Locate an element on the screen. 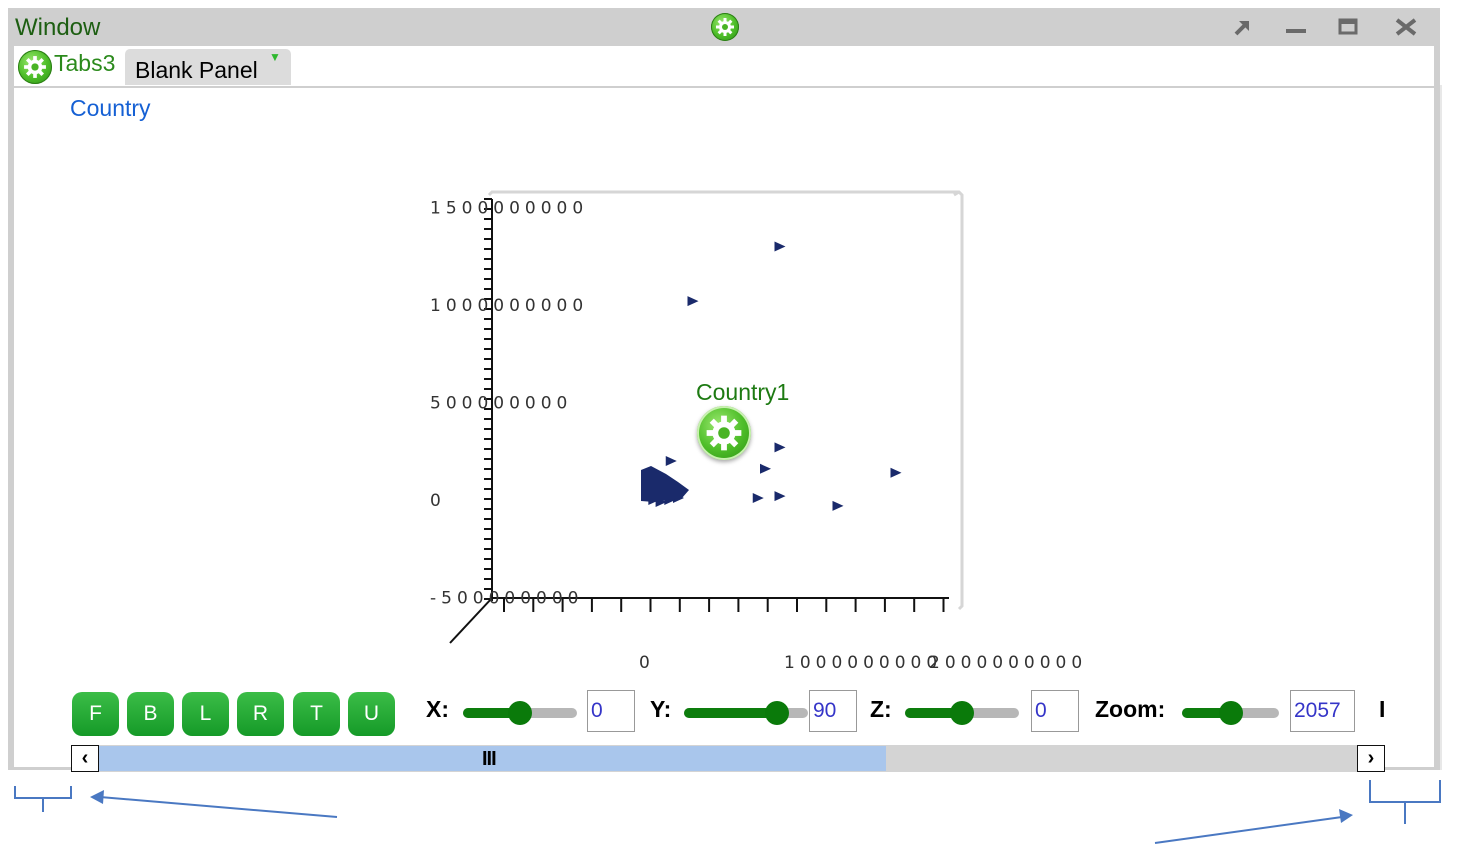  zoom-label: Zoom: is located at coordinates (1130, 709).